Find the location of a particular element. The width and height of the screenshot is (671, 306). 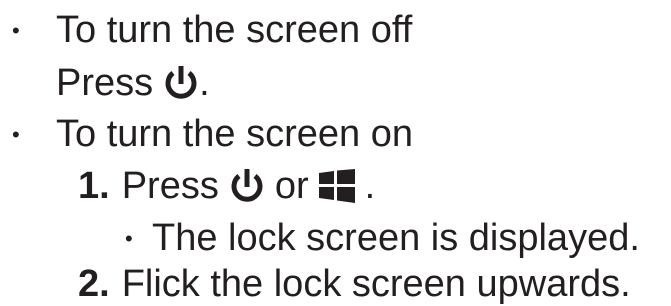

step-1-line: 1. Press or . is located at coordinates (226, 186).